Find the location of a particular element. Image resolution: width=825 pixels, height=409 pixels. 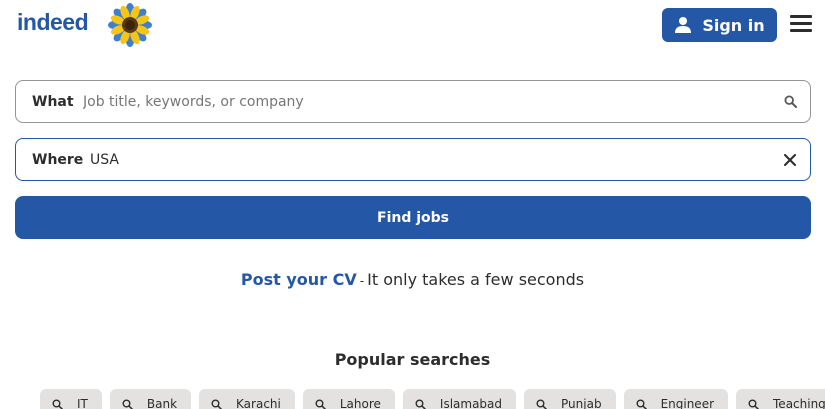

post-cv-line: Post your CV - It only takes a few seconds is located at coordinates (412, 279).